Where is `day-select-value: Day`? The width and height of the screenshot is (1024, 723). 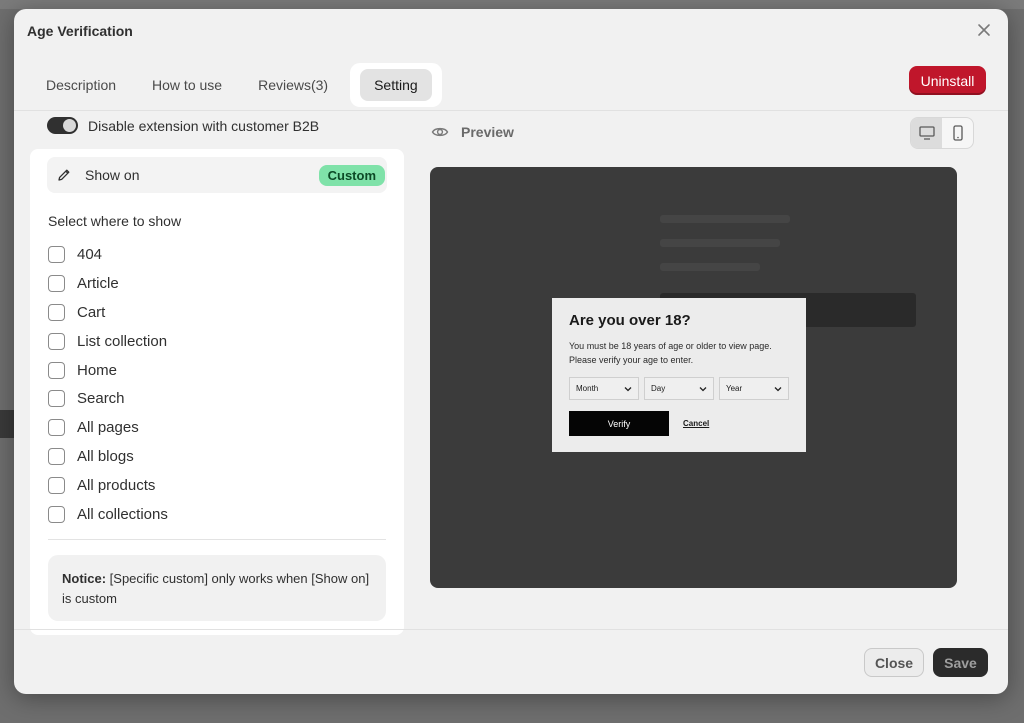 day-select-value: Day is located at coordinates (658, 388).